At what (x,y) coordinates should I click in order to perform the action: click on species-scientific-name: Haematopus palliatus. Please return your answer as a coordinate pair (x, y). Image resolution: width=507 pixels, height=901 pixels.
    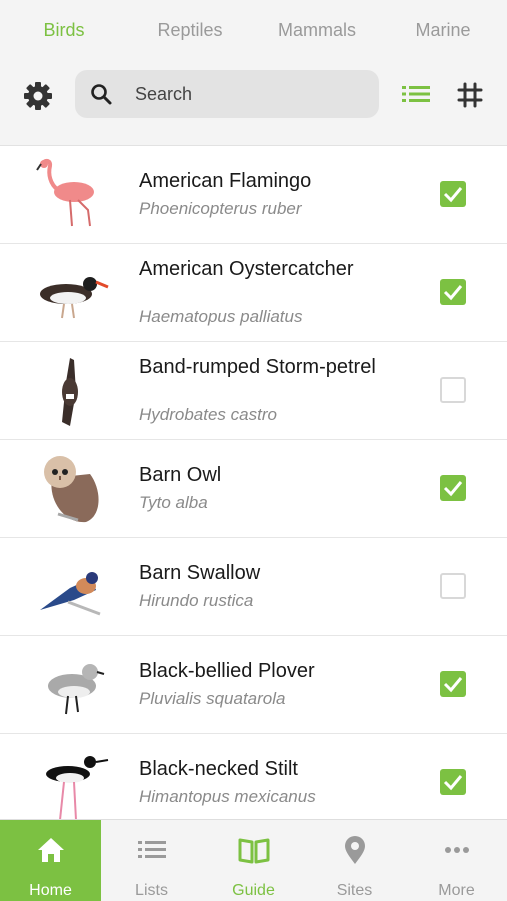
    Looking at the image, I should click on (221, 316).